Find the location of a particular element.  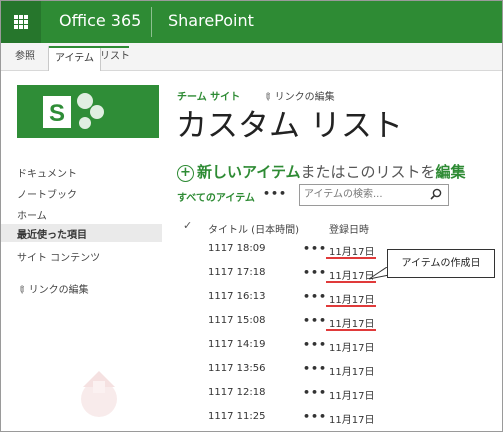

row-title: 1117 14:19 is located at coordinates (236, 344).